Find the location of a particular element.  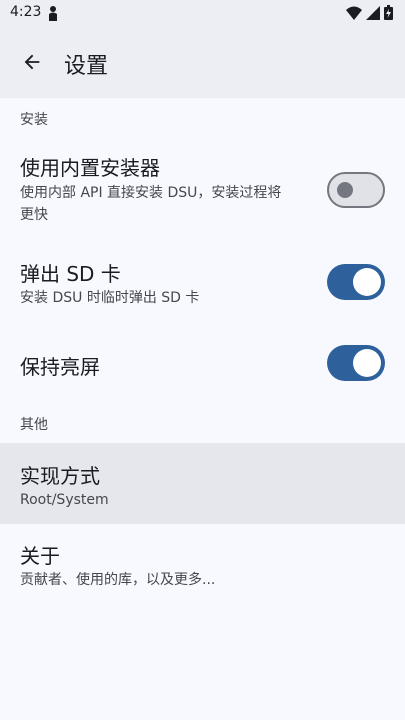

pref-title: 关于 is located at coordinates (40, 556).